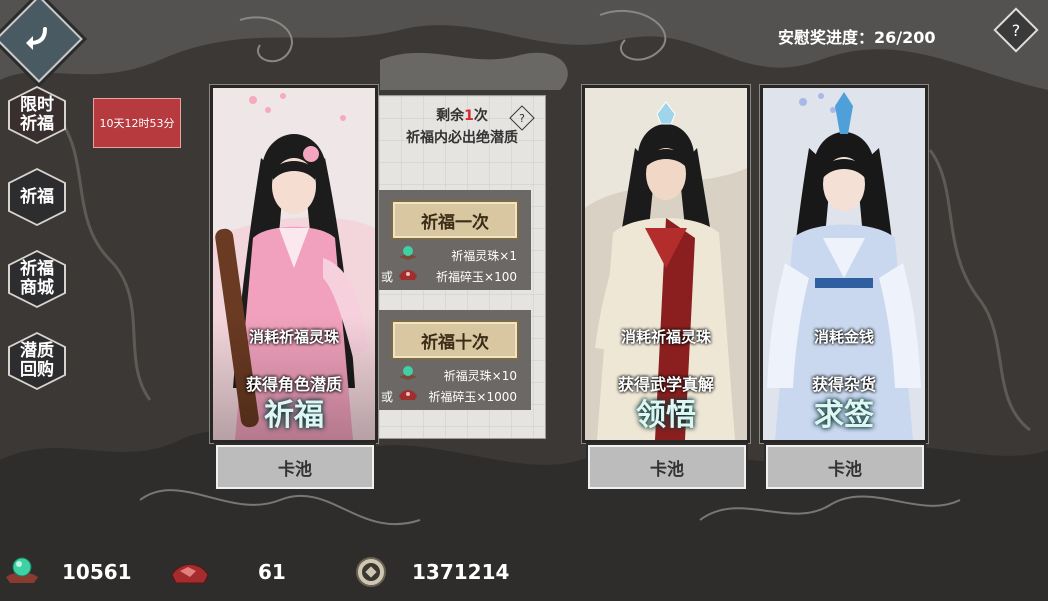  What do you see at coordinates (476, 277) in the screenshot?
I see `cost-jade: 祈福碎玉×100` at bounding box center [476, 277].